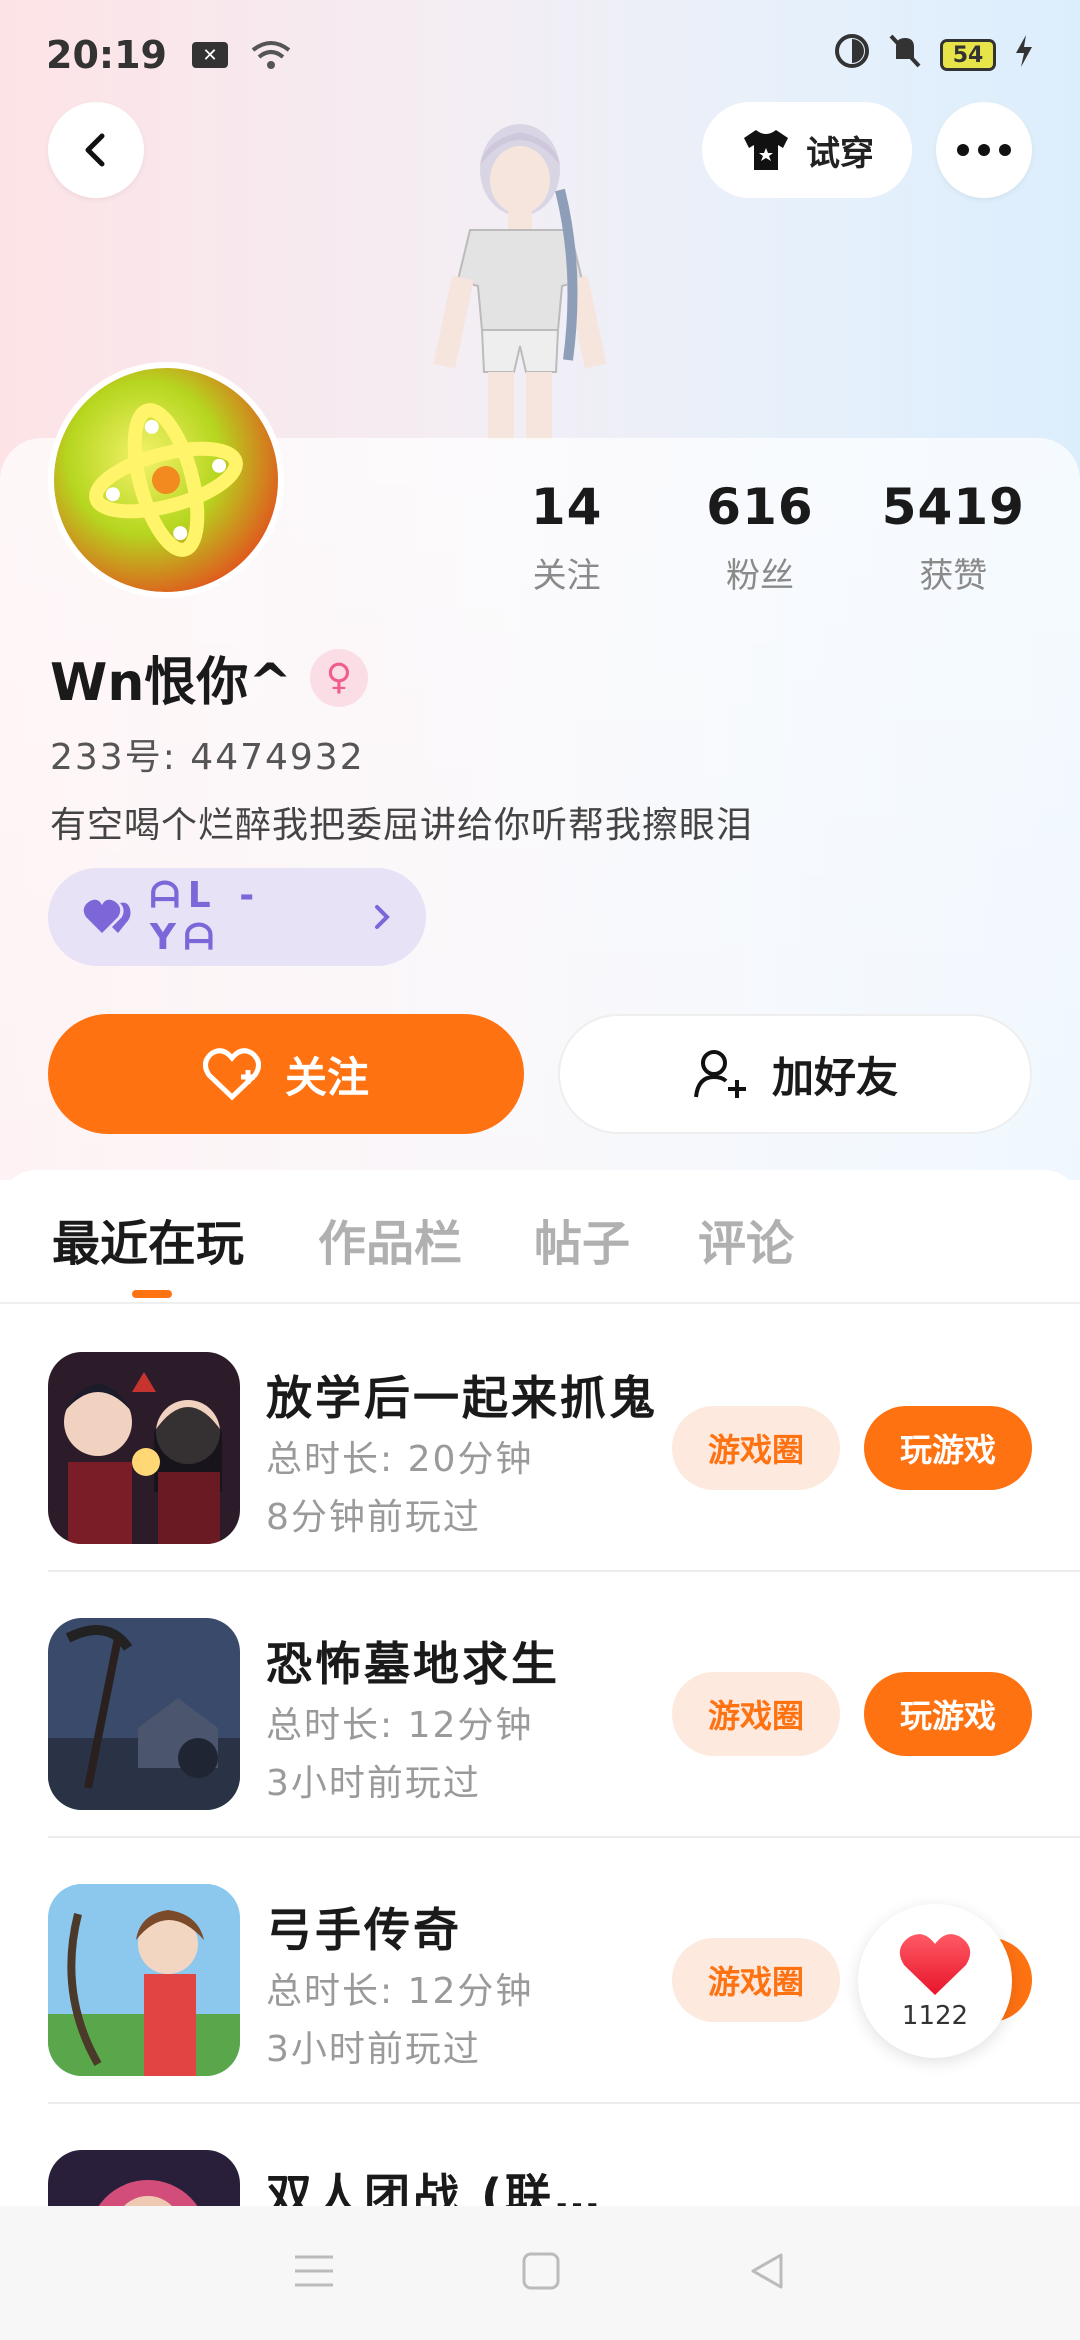 The image size is (1080, 2340). What do you see at coordinates (540, 55) in the screenshot?
I see `status-bar: 20:19 ✕ 54` at bounding box center [540, 55].